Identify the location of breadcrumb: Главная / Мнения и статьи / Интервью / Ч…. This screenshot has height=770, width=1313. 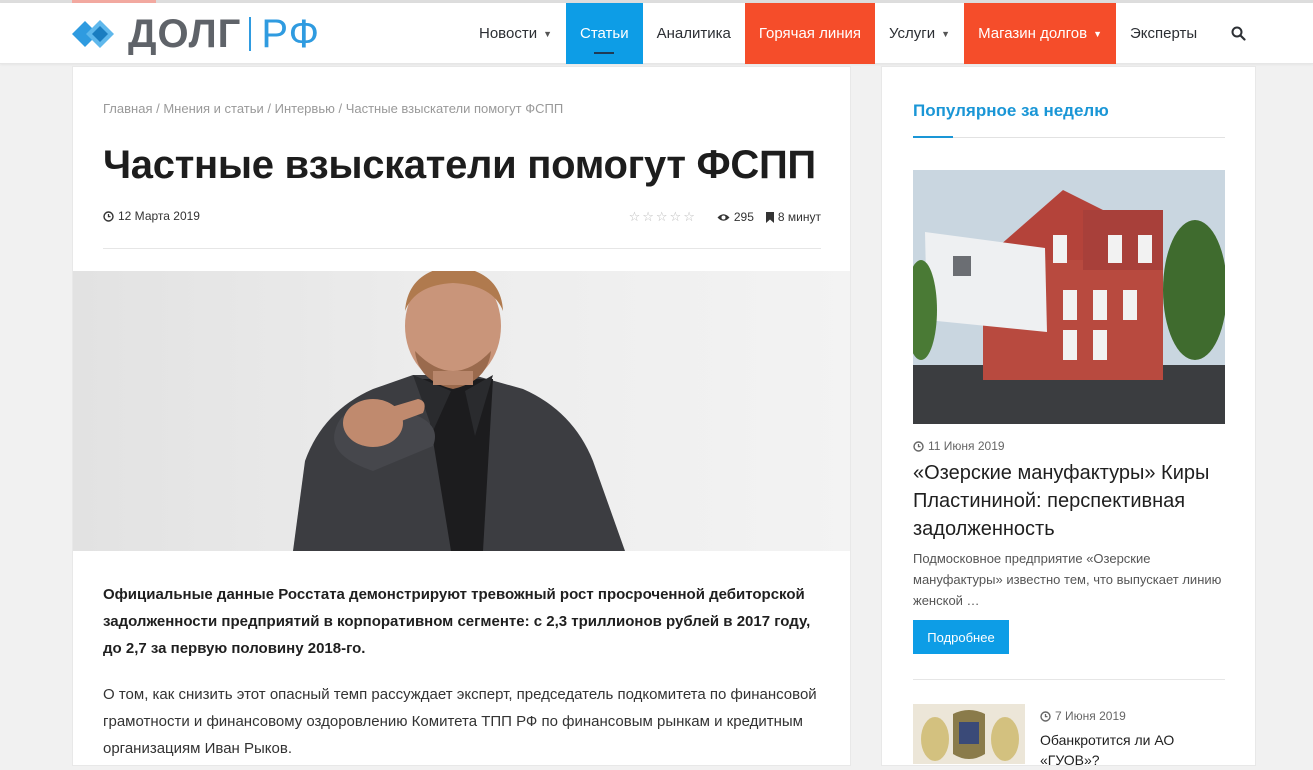
(333, 108).